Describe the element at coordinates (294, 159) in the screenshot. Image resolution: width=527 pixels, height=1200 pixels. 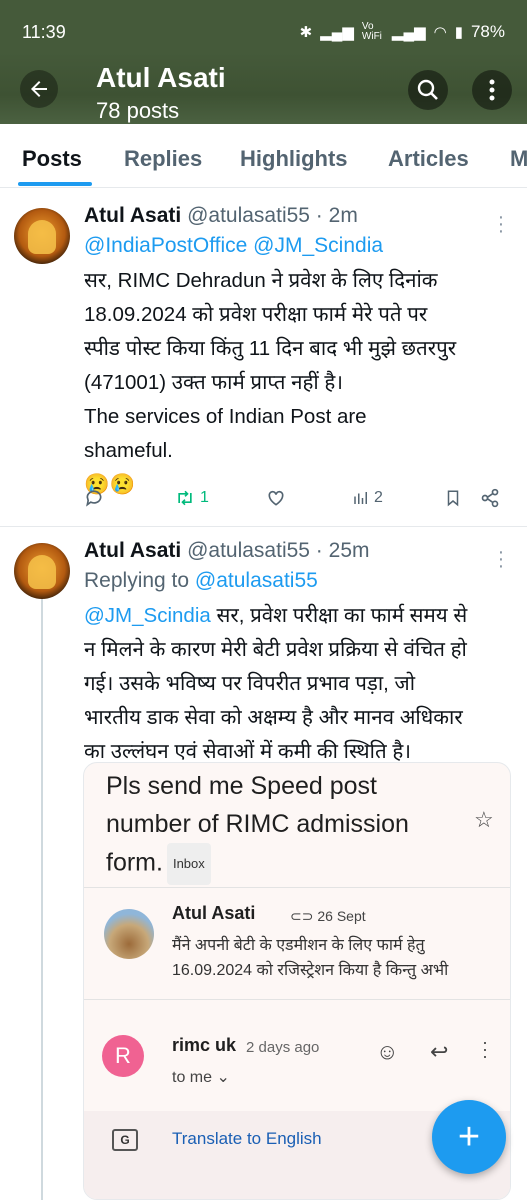
I see `tab-highlights: Highlights` at that location.